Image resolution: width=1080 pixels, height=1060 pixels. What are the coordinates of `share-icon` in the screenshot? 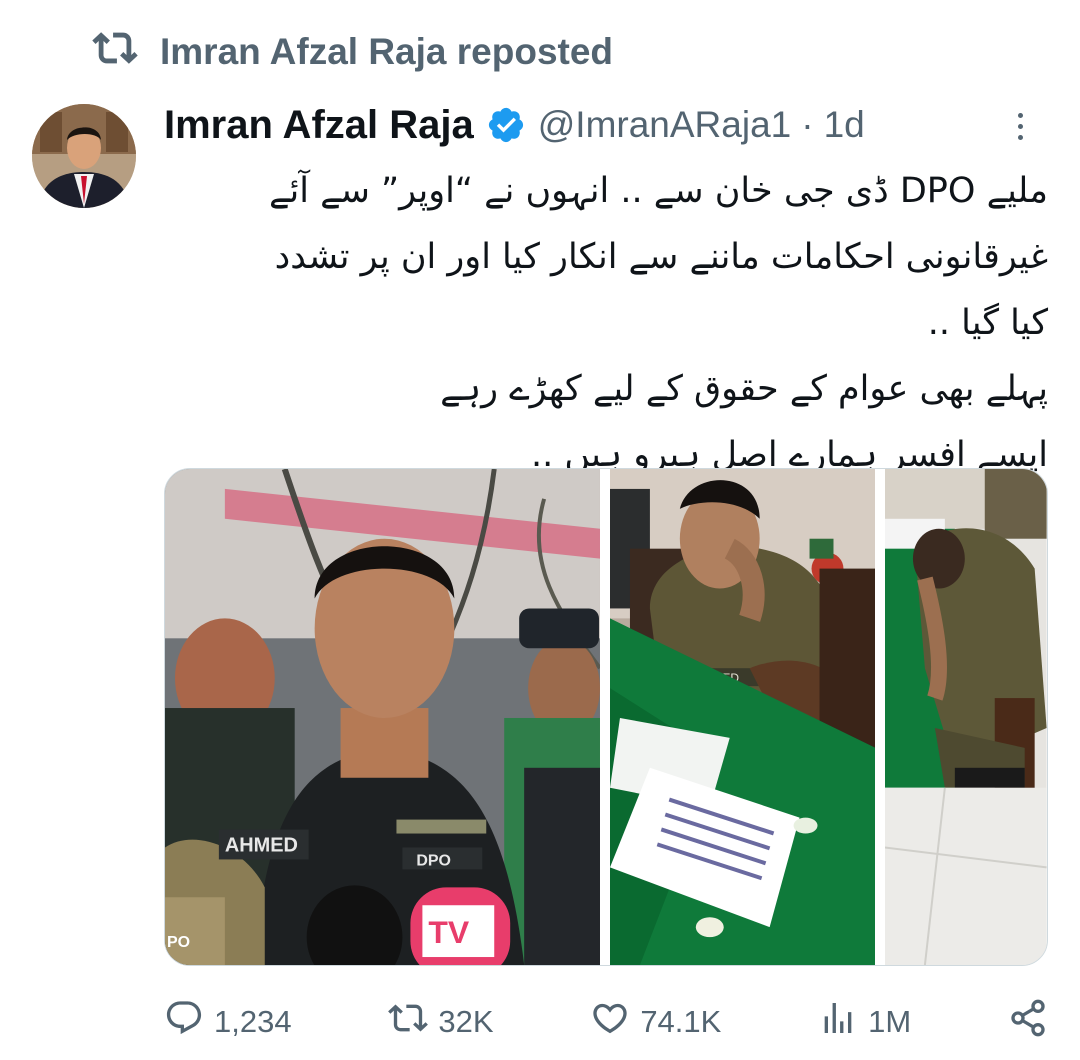 It's located at (1028, 1022).